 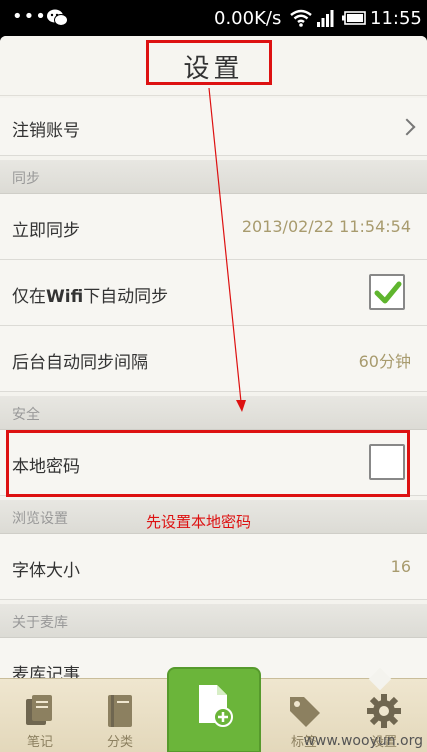 I want to click on about-label: 麦库记事, so click(x=46, y=671).